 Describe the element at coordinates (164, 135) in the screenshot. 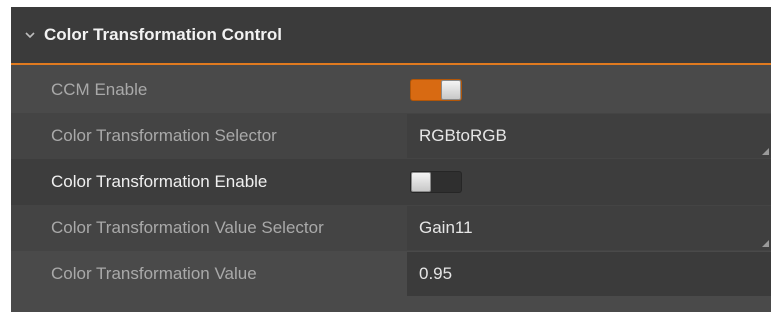

I see `color-transformation-selector-label: Color Transformation Selector` at that location.